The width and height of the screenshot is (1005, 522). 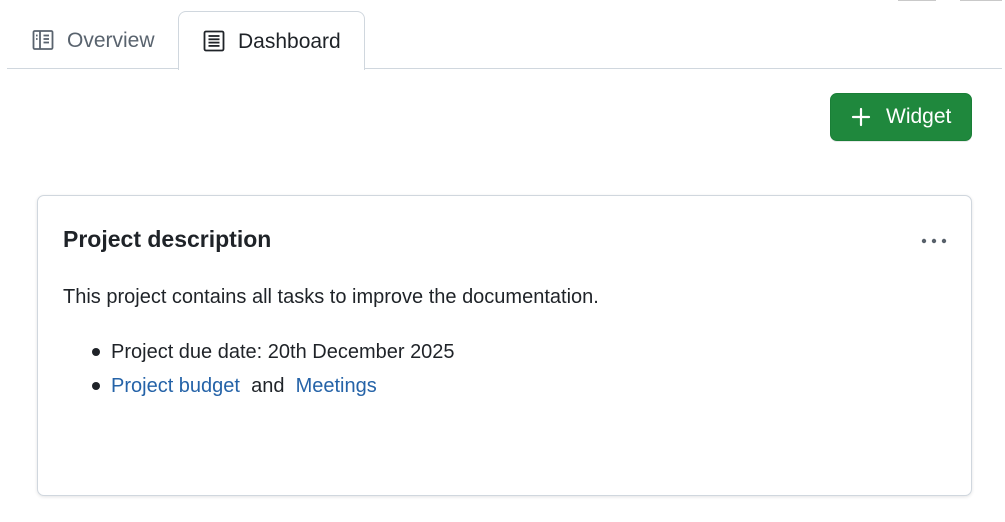 I want to click on list-item: Project due date: 20th December 2025, so click(x=271, y=356).